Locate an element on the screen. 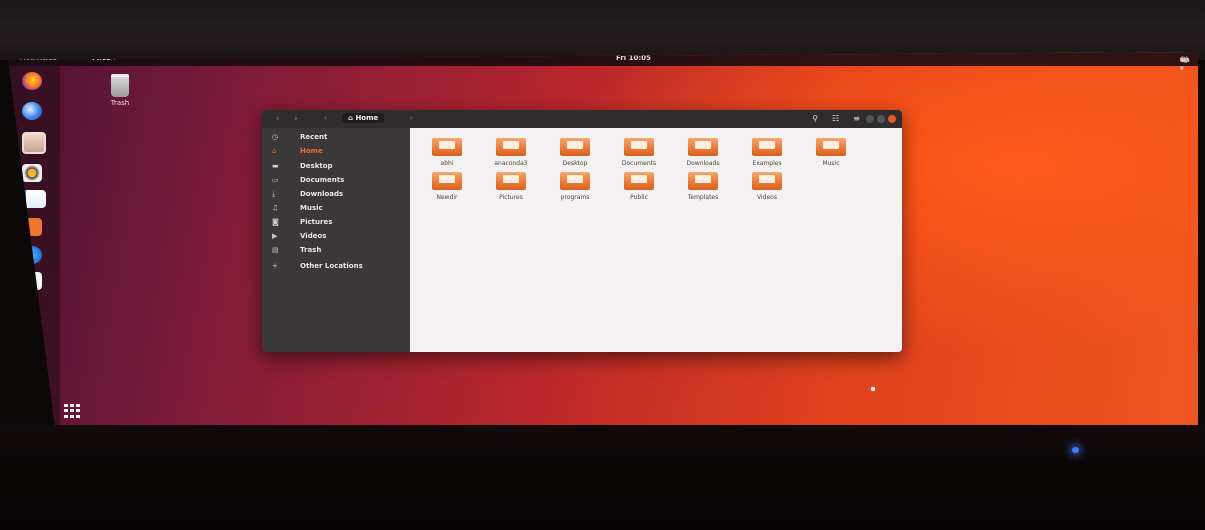 The image size is (1205, 530). back-button: ‹ is located at coordinates (278, 119).